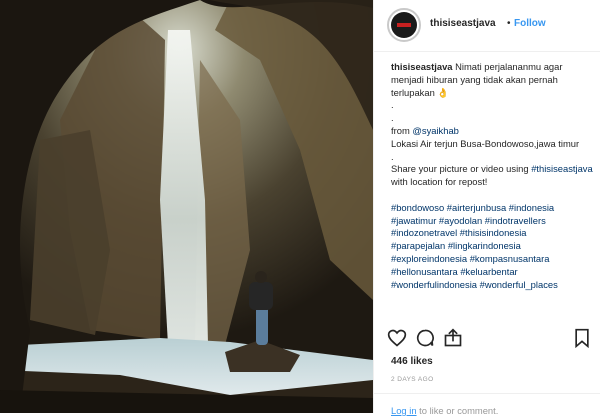 The width and height of the screenshot is (600, 416). I want to click on bookmark-icon, so click(582, 338).